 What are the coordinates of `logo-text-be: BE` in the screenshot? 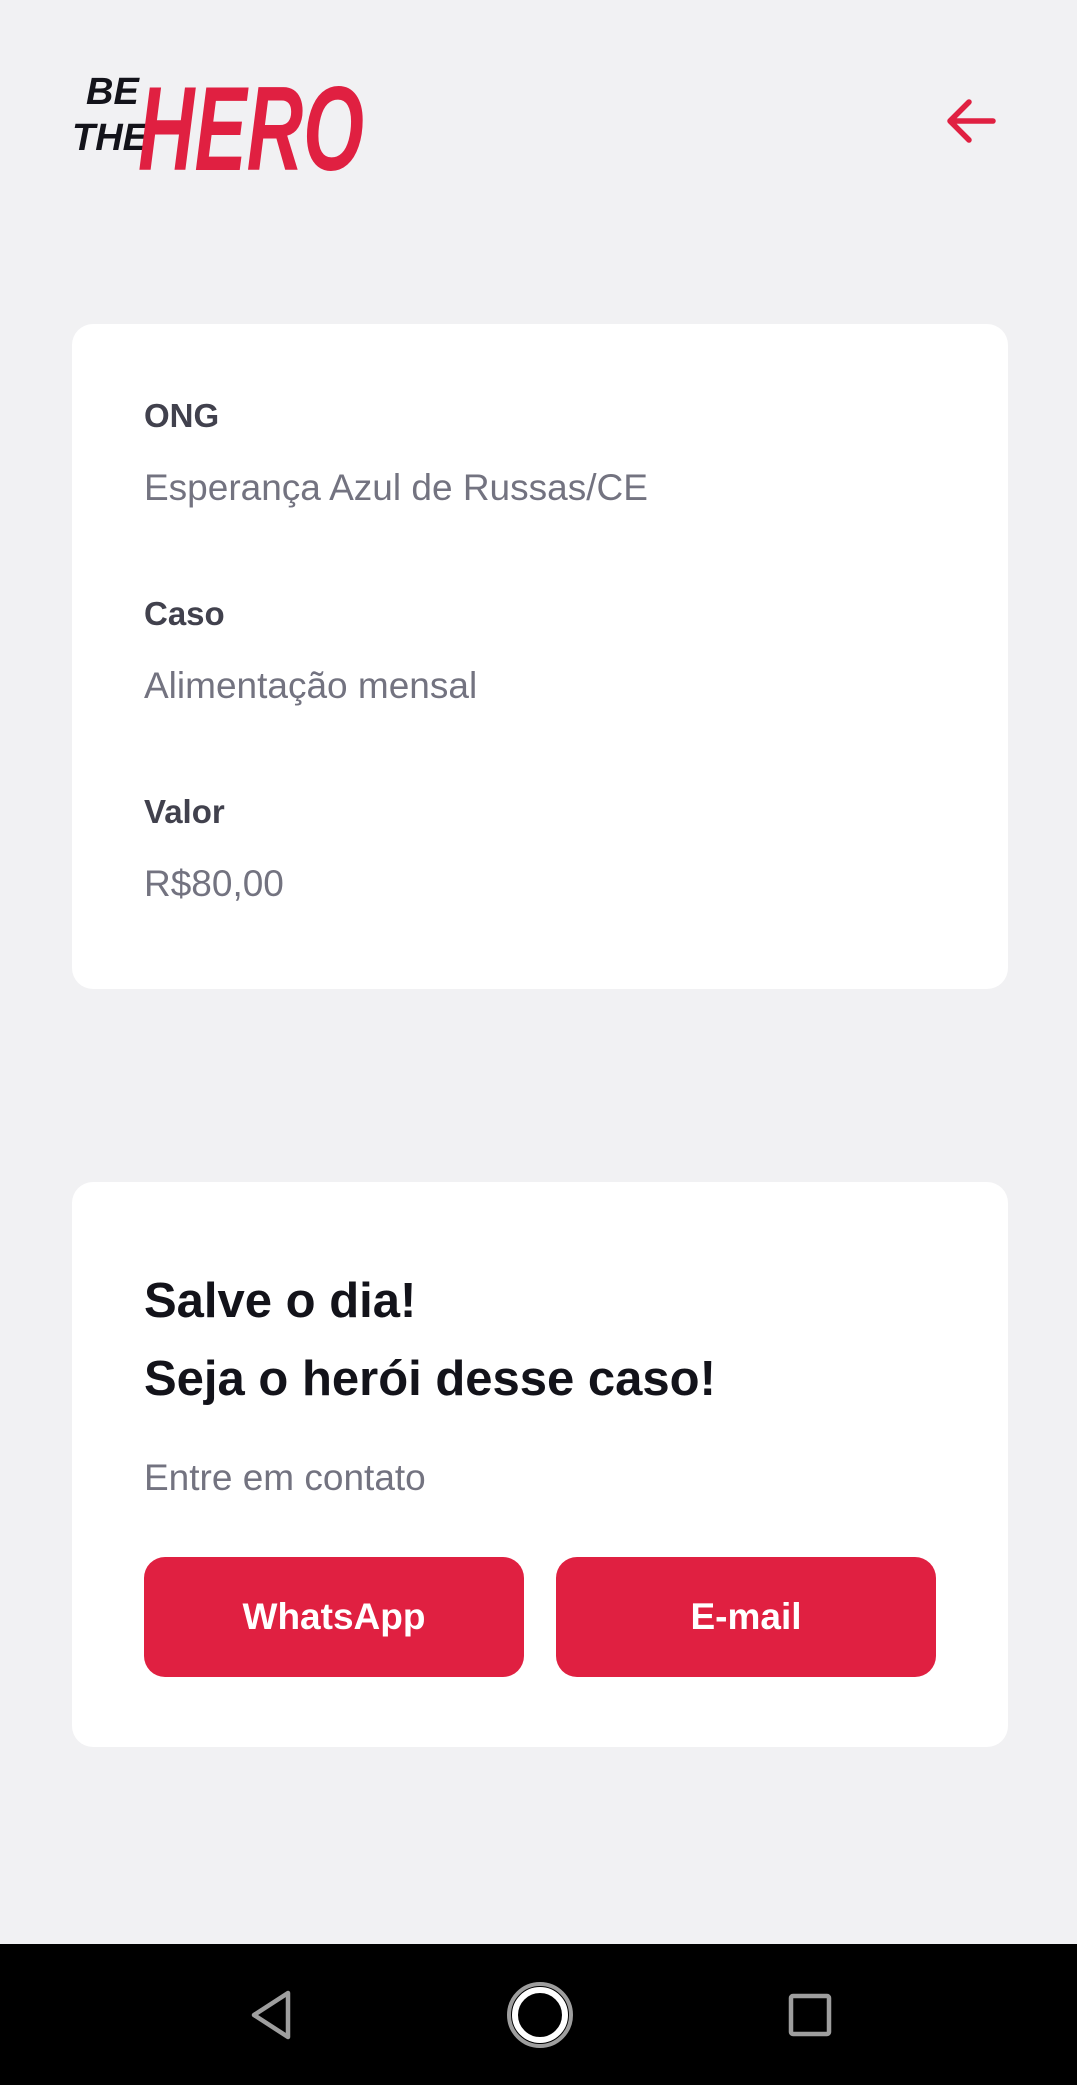 It's located at (113, 92).